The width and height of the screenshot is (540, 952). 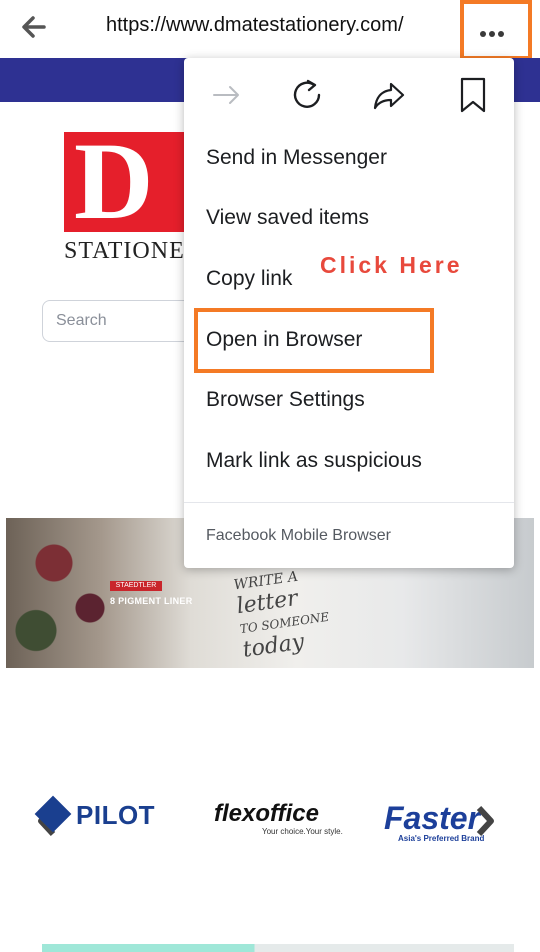 What do you see at coordinates (114, 182) in the screenshot?
I see `logo-letter: D` at bounding box center [114, 182].